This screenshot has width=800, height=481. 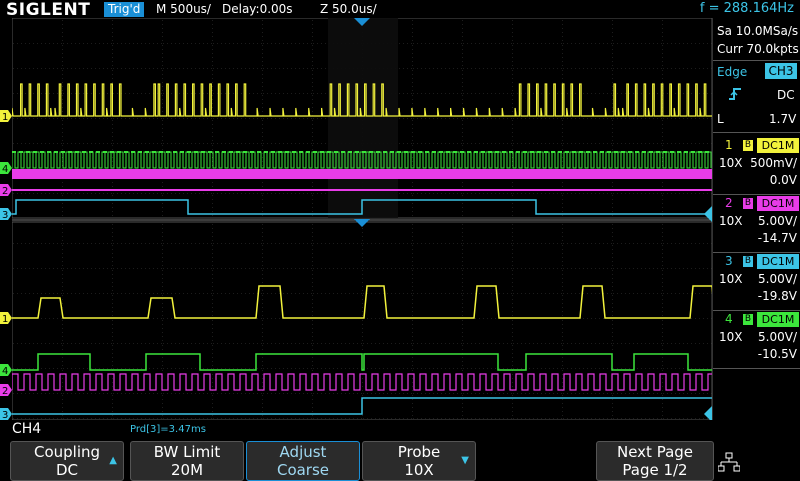 What do you see at coordinates (757, 341) in the screenshot?
I see `channel-4-info: 4 B DC1M 10X 5.00V/ -10.5V` at bounding box center [757, 341].